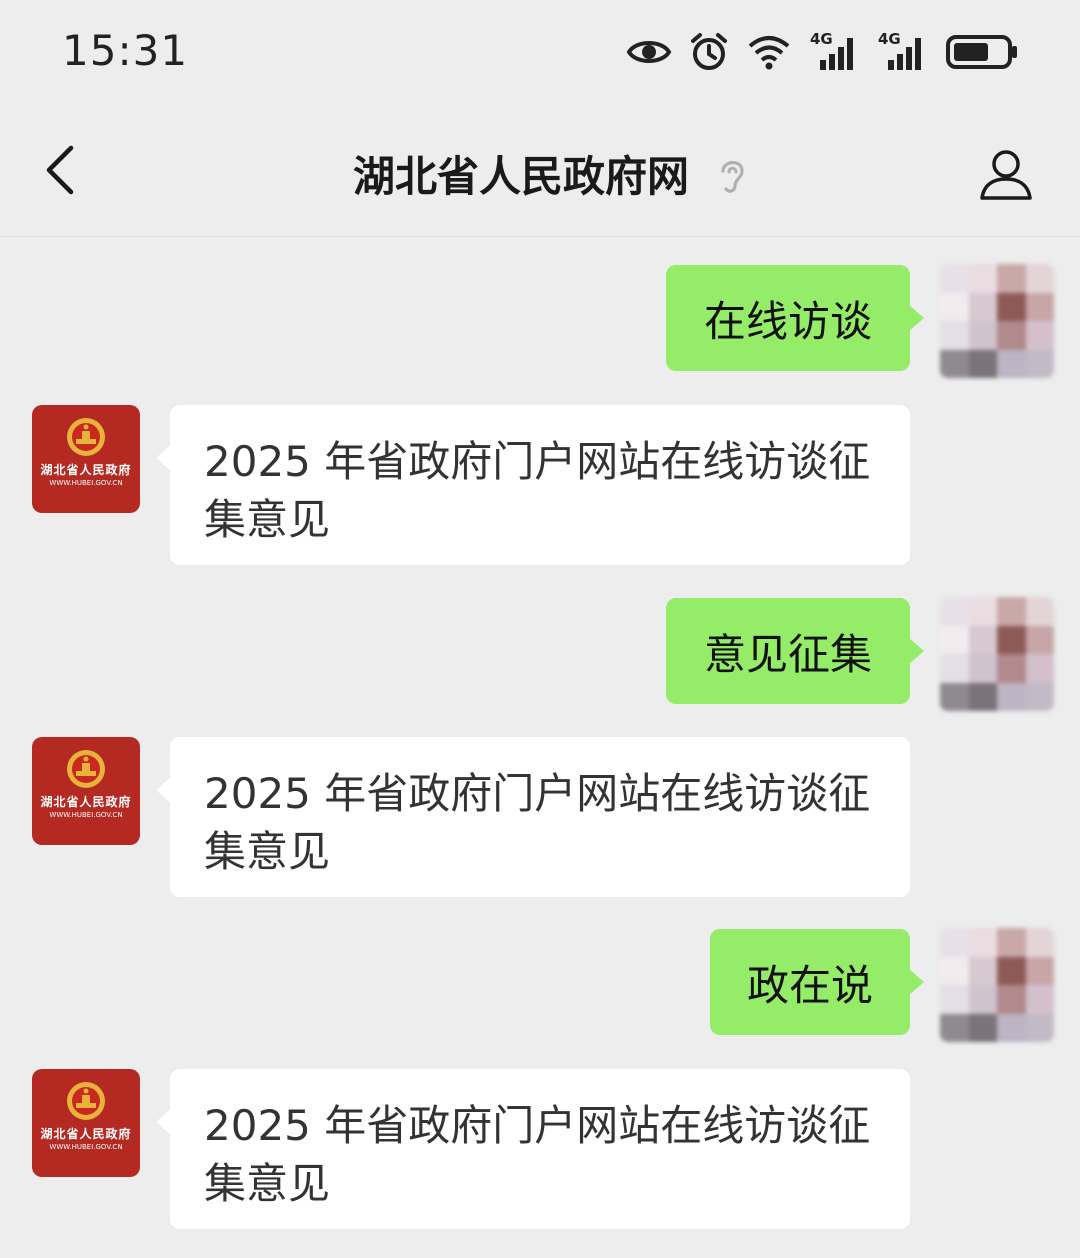 This screenshot has width=1080, height=1258. Describe the element at coordinates (809, 985) in the screenshot. I see `message-text: 政在说` at that location.